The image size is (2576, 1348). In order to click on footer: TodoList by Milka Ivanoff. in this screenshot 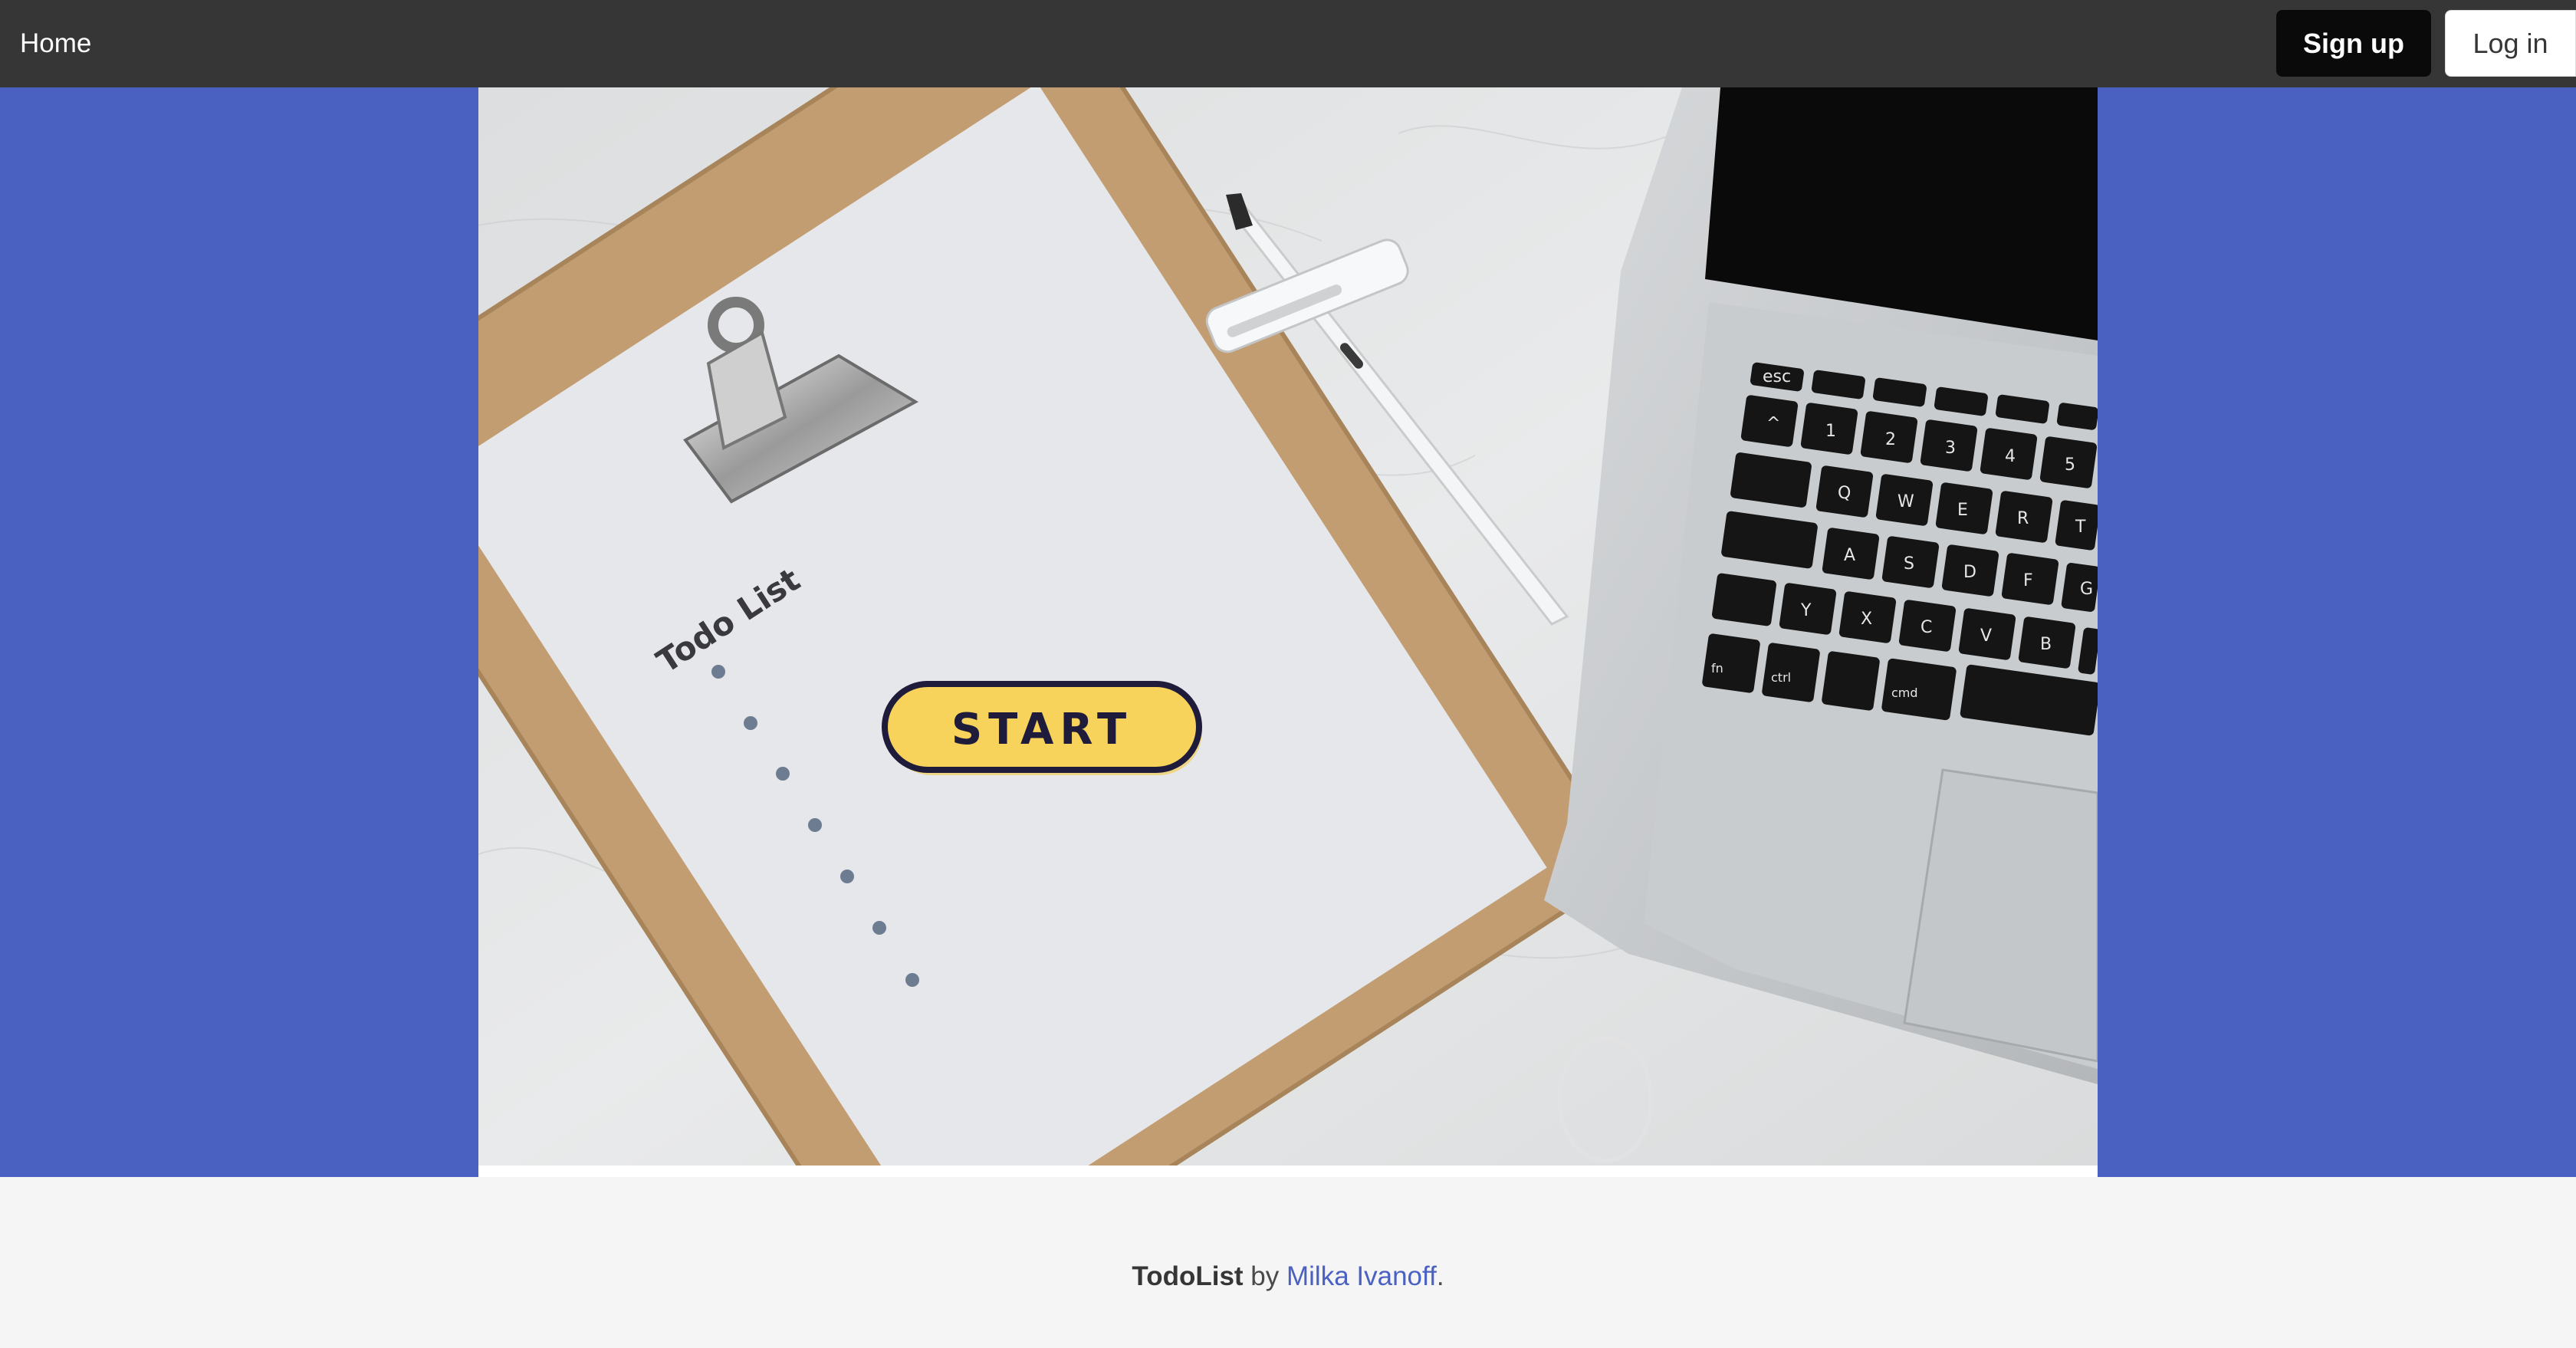, I will do `click(1288, 1262)`.